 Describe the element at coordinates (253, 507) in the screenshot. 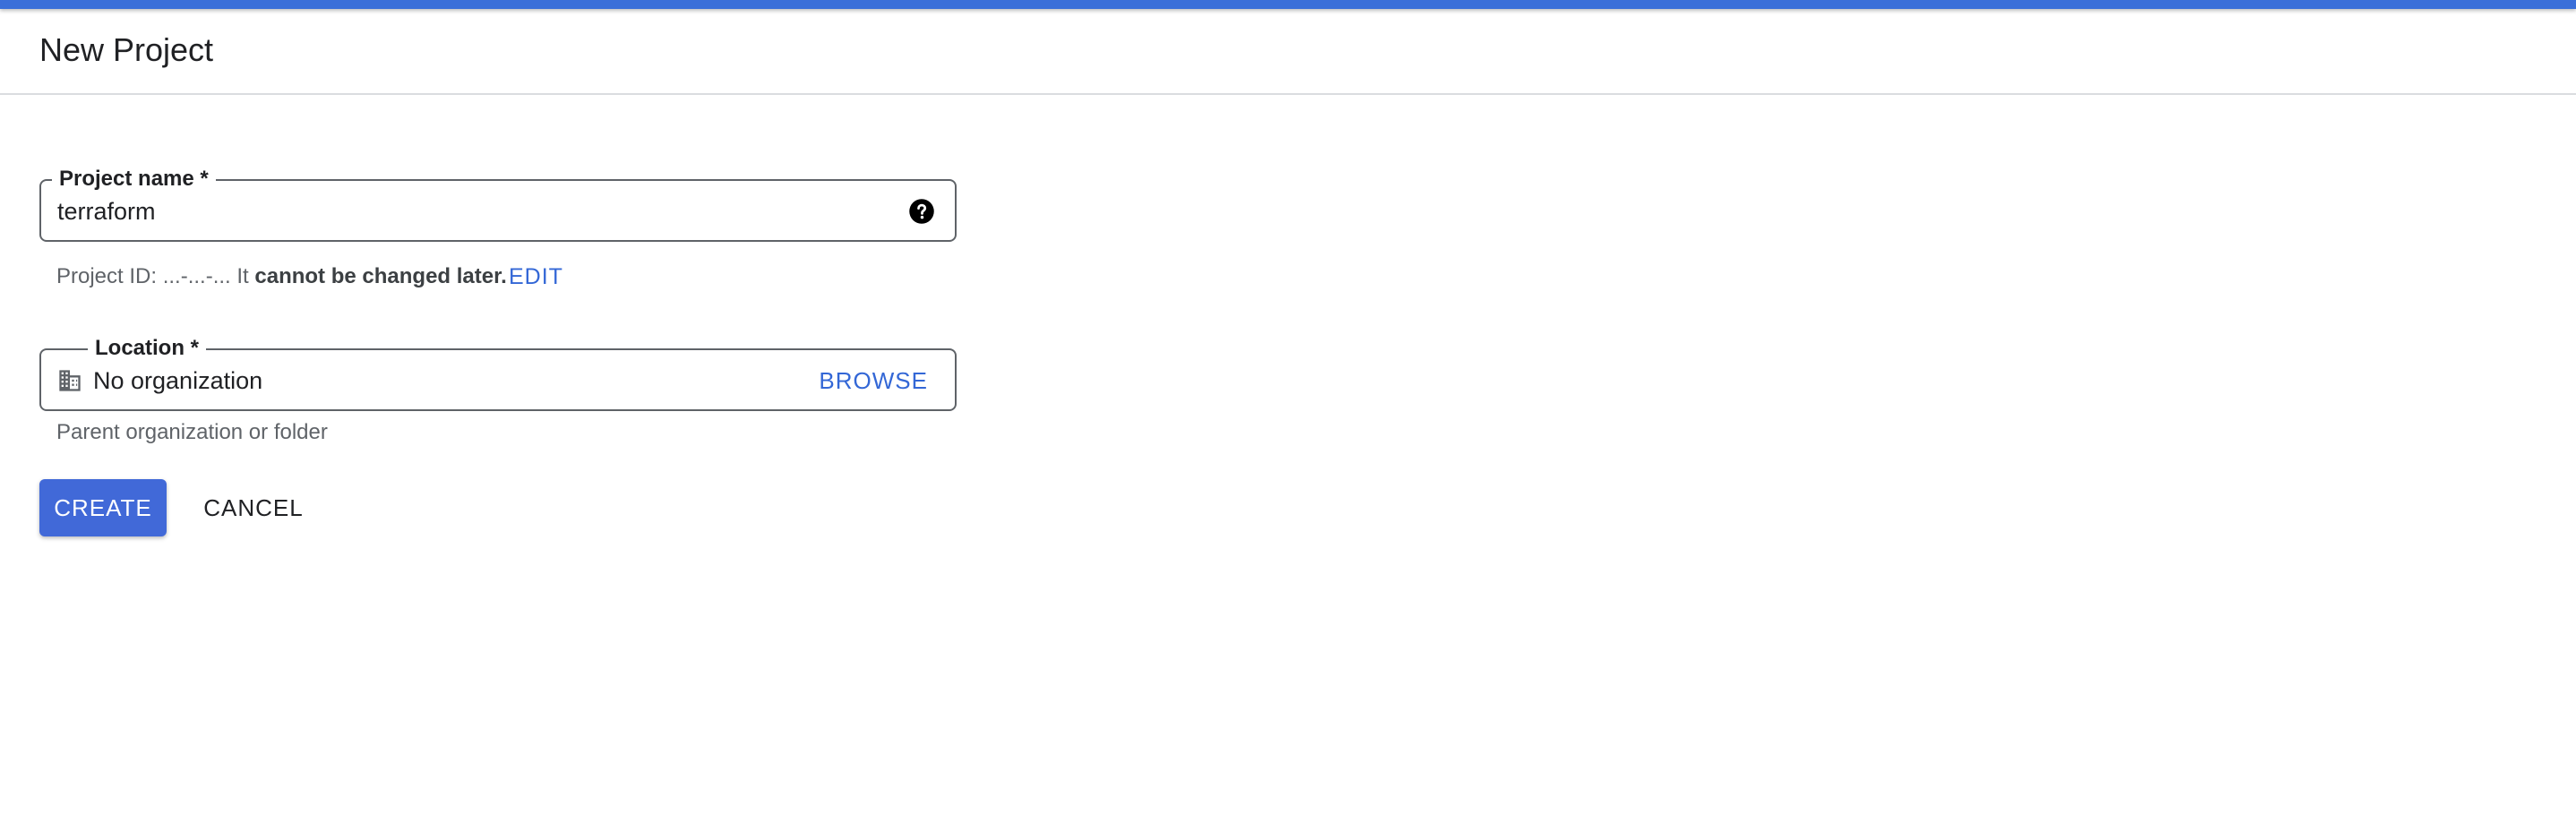

I see `cancel-button: CANCEL` at that location.